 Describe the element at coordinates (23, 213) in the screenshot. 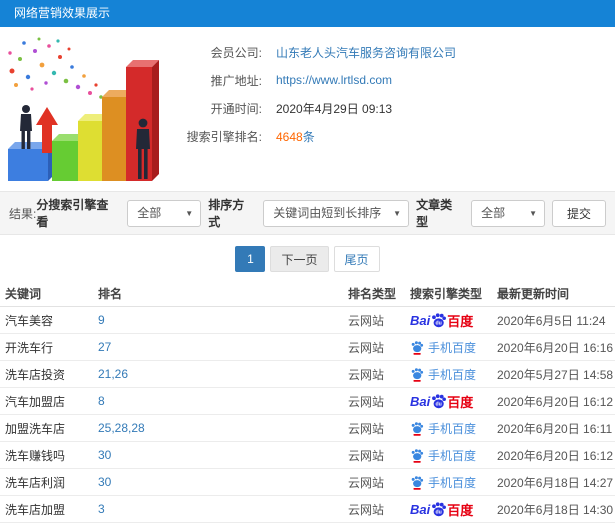

I see `result-label: 结果:` at that location.